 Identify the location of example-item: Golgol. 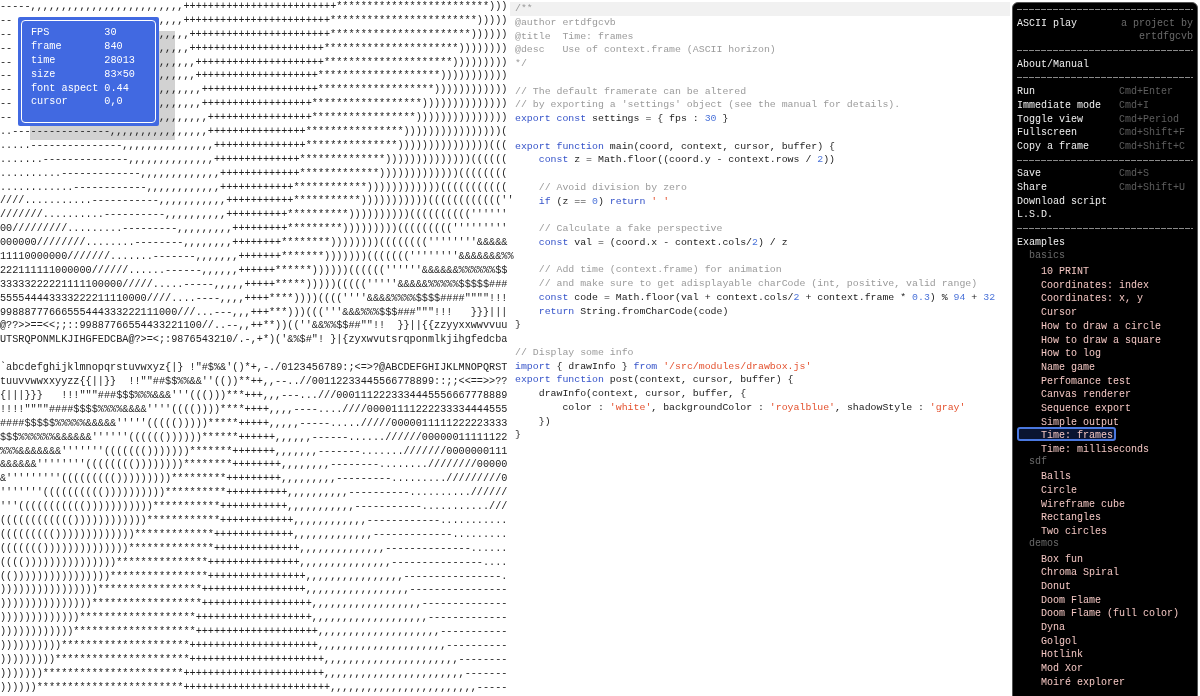
(1048, 639).